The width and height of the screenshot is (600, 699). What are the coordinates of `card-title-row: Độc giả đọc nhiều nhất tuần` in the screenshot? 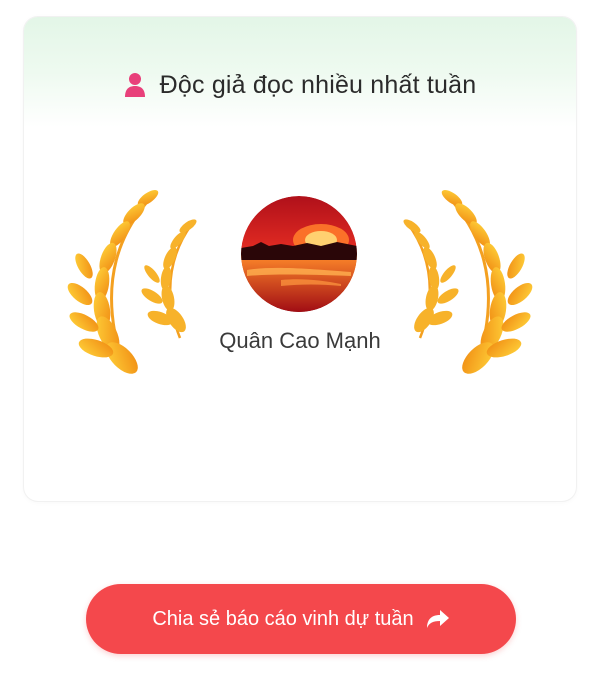 It's located at (300, 85).